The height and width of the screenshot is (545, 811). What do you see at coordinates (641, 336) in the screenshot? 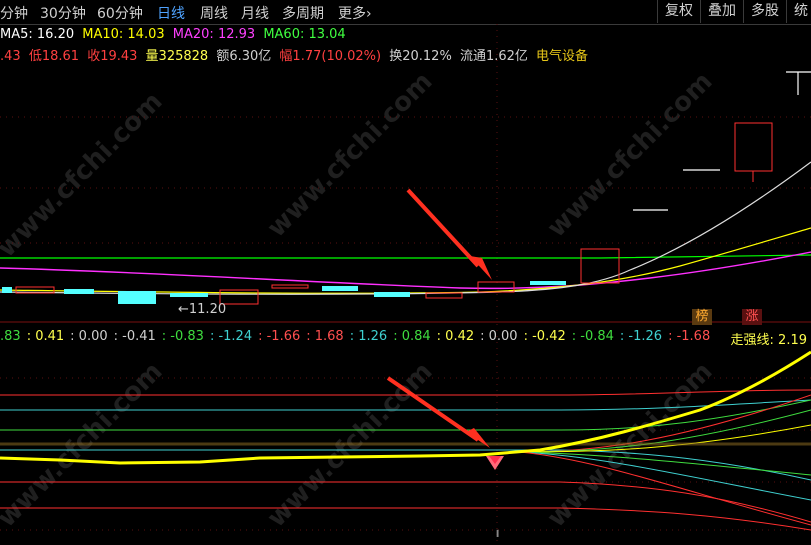
I see `indicator-value: : -1.26` at bounding box center [641, 336].